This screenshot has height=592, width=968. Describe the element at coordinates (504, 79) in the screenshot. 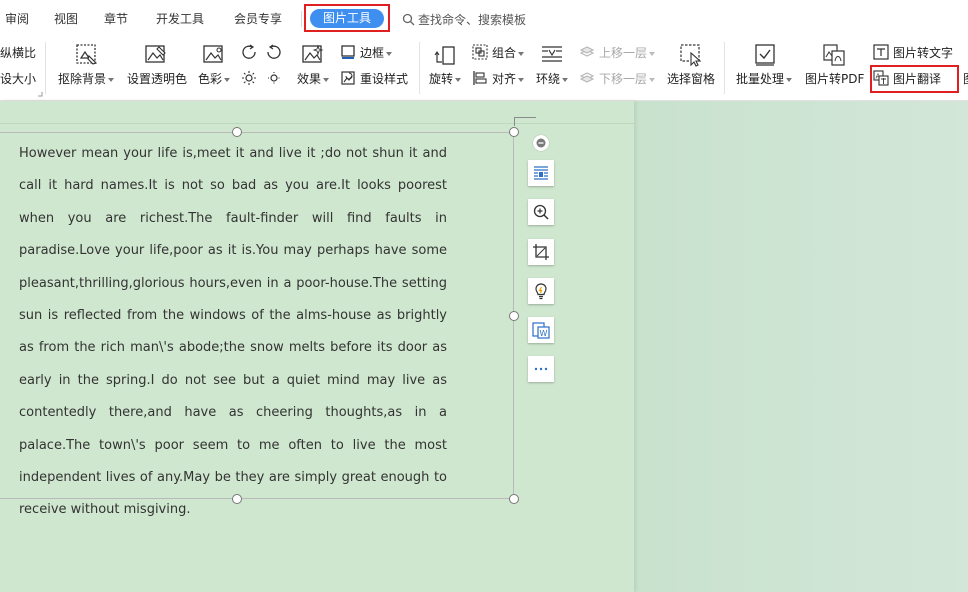

I see `align-label: 对齐` at that location.